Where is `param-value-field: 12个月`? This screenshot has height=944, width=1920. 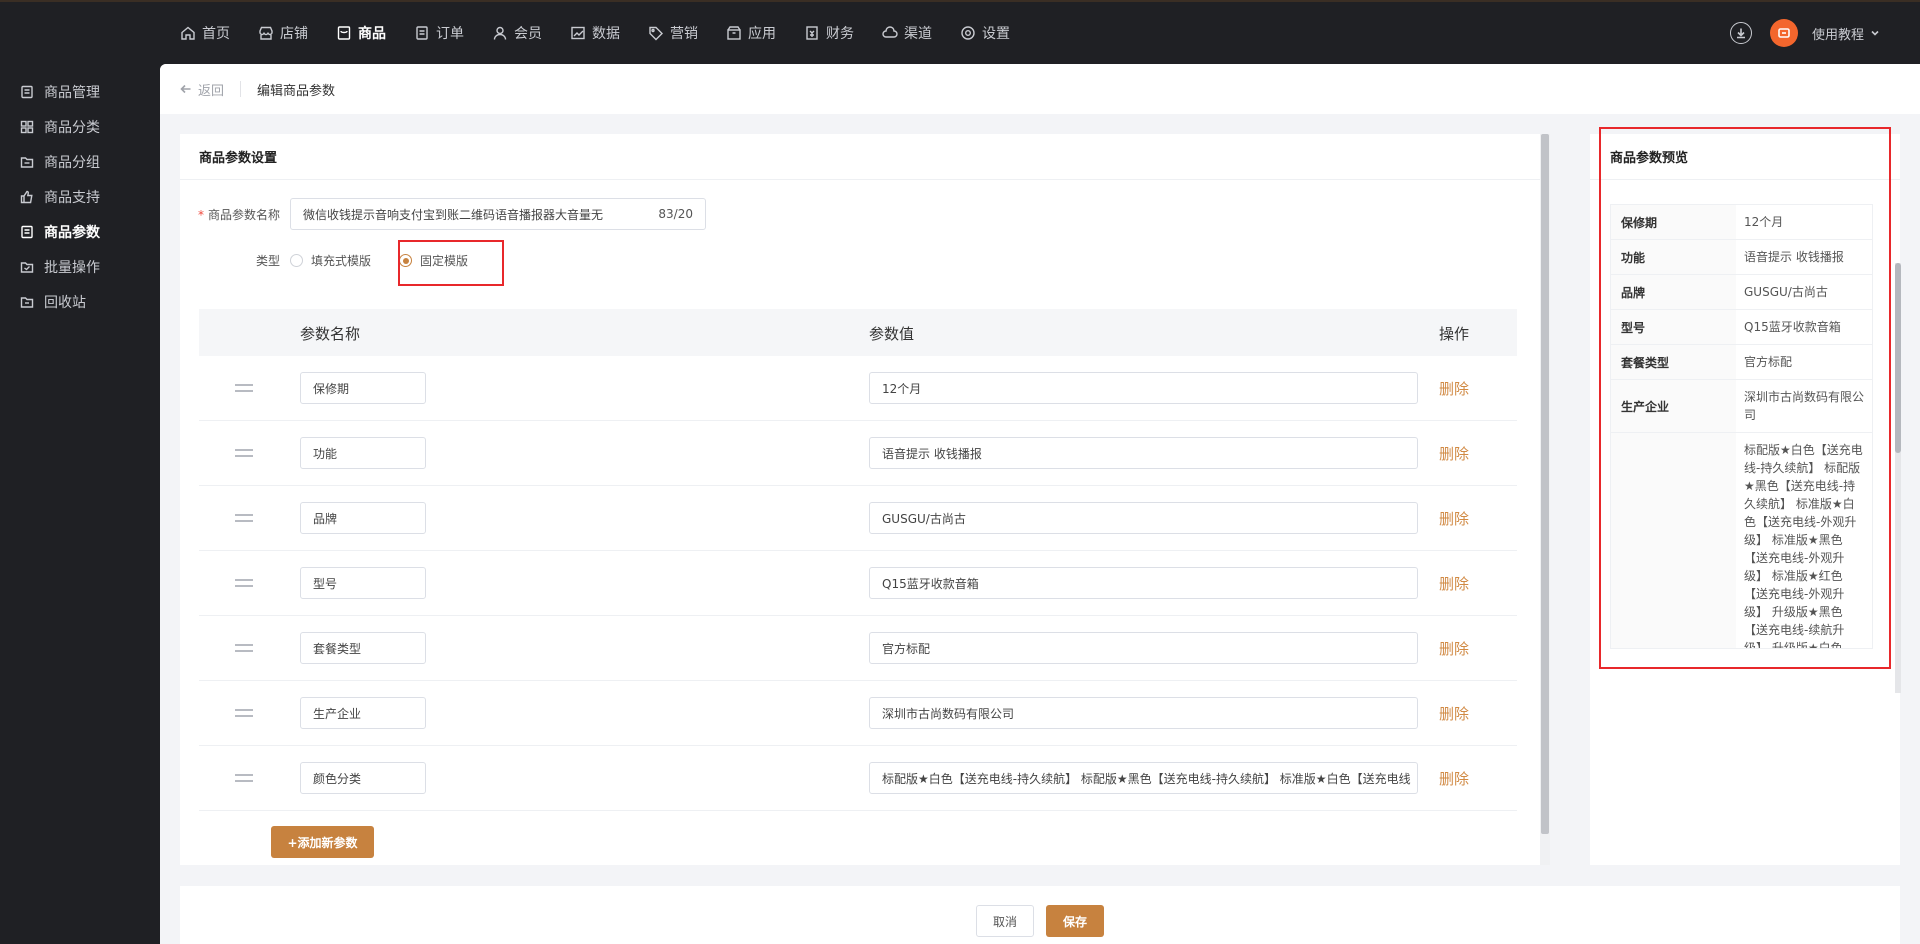 param-value-field: 12个月 is located at coordinates (1143, 388).